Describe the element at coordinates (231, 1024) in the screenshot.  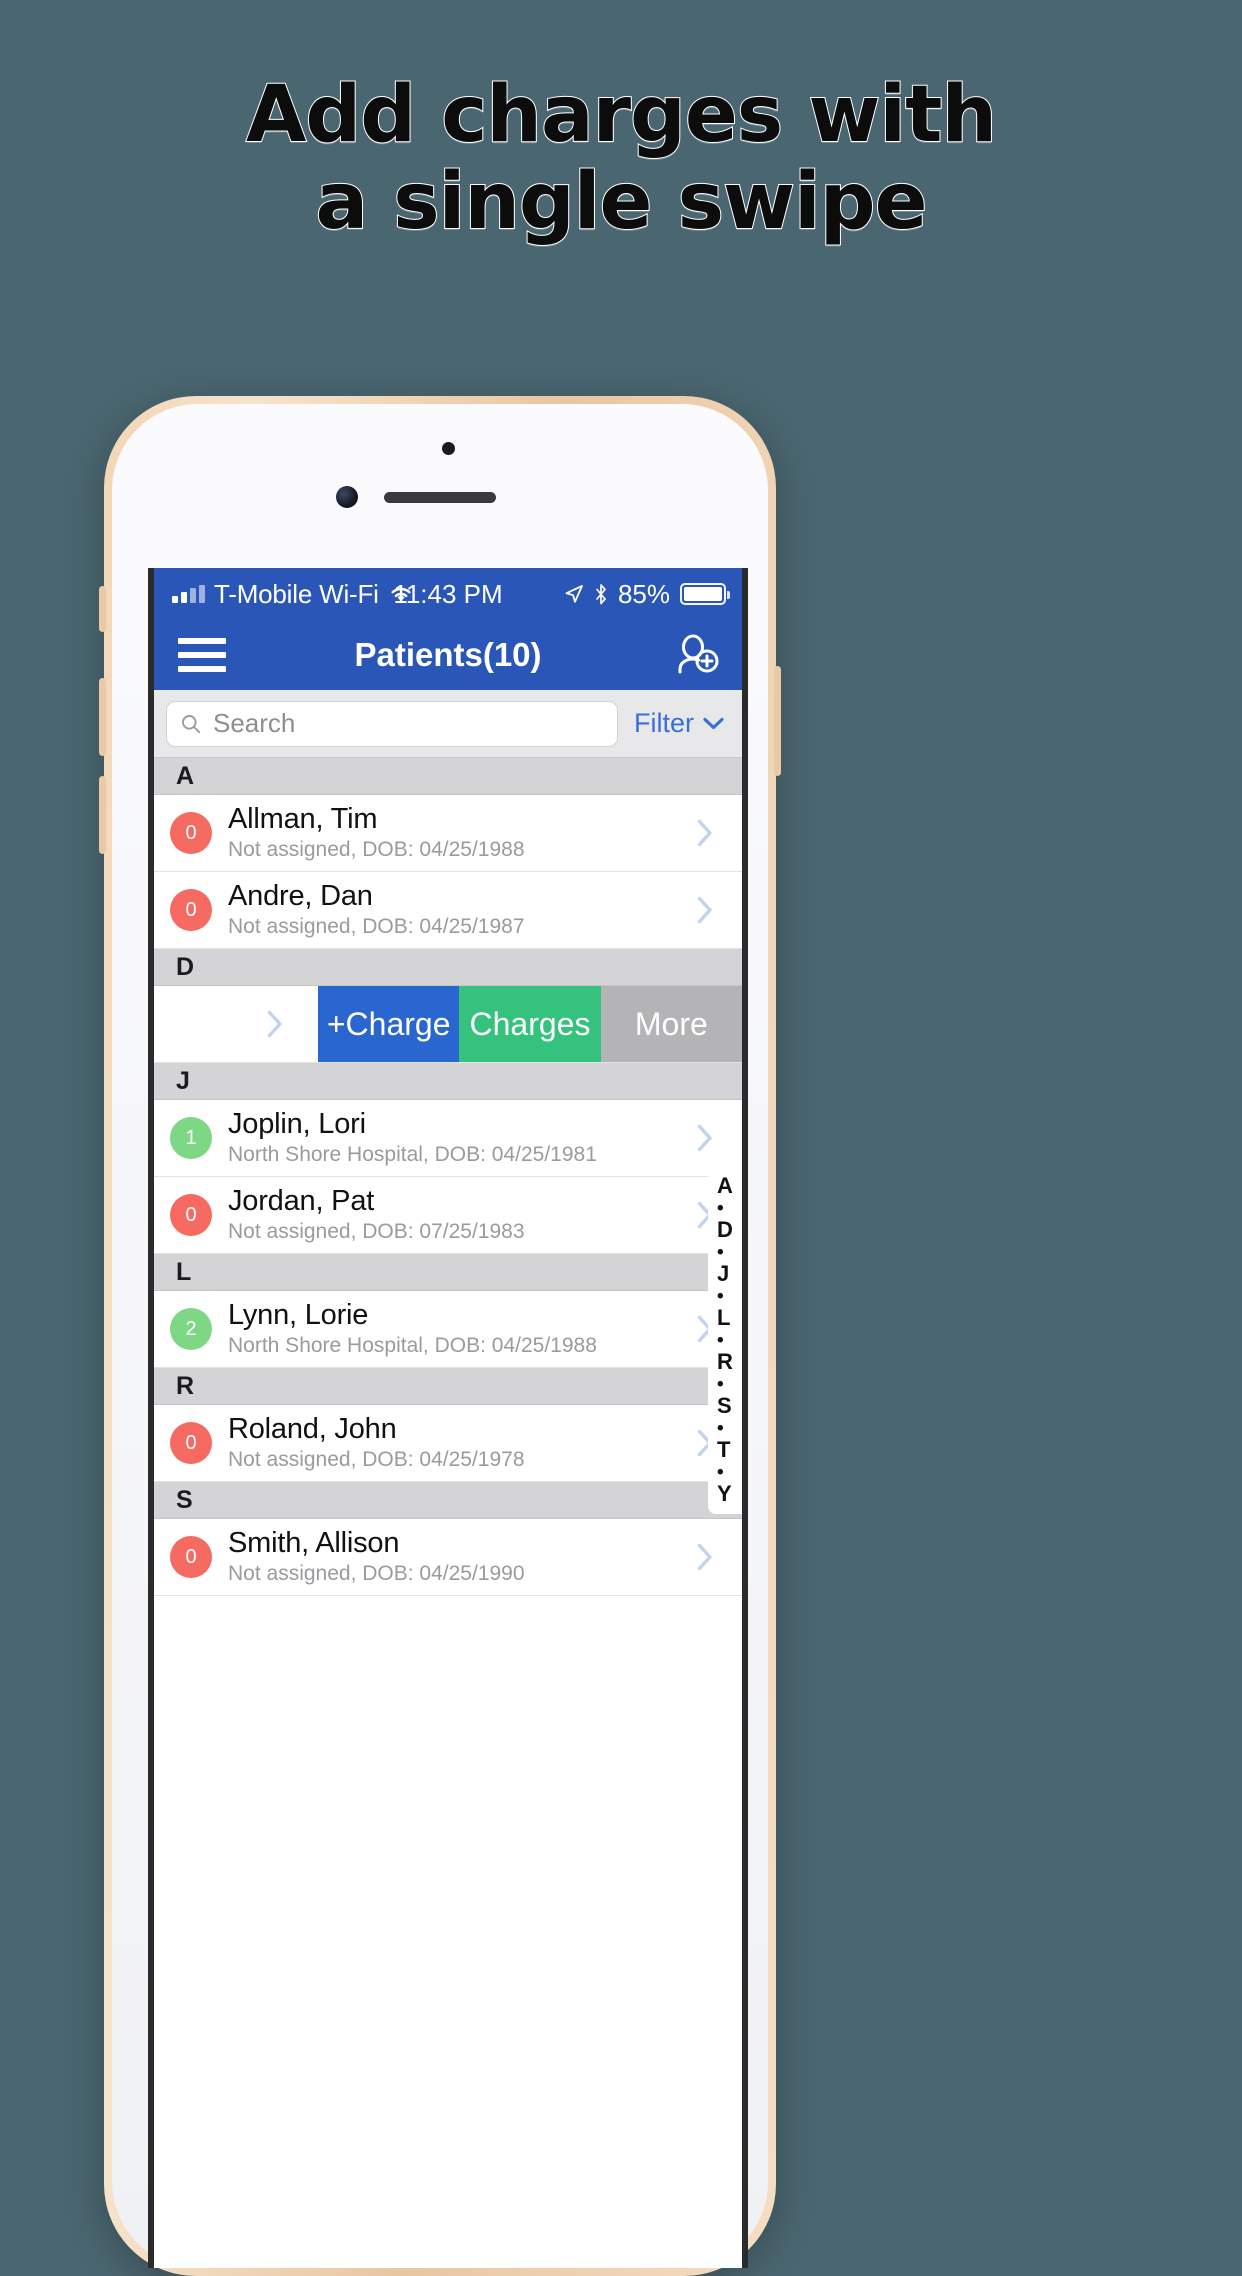
I see `swipe-row-remnant` at that location.